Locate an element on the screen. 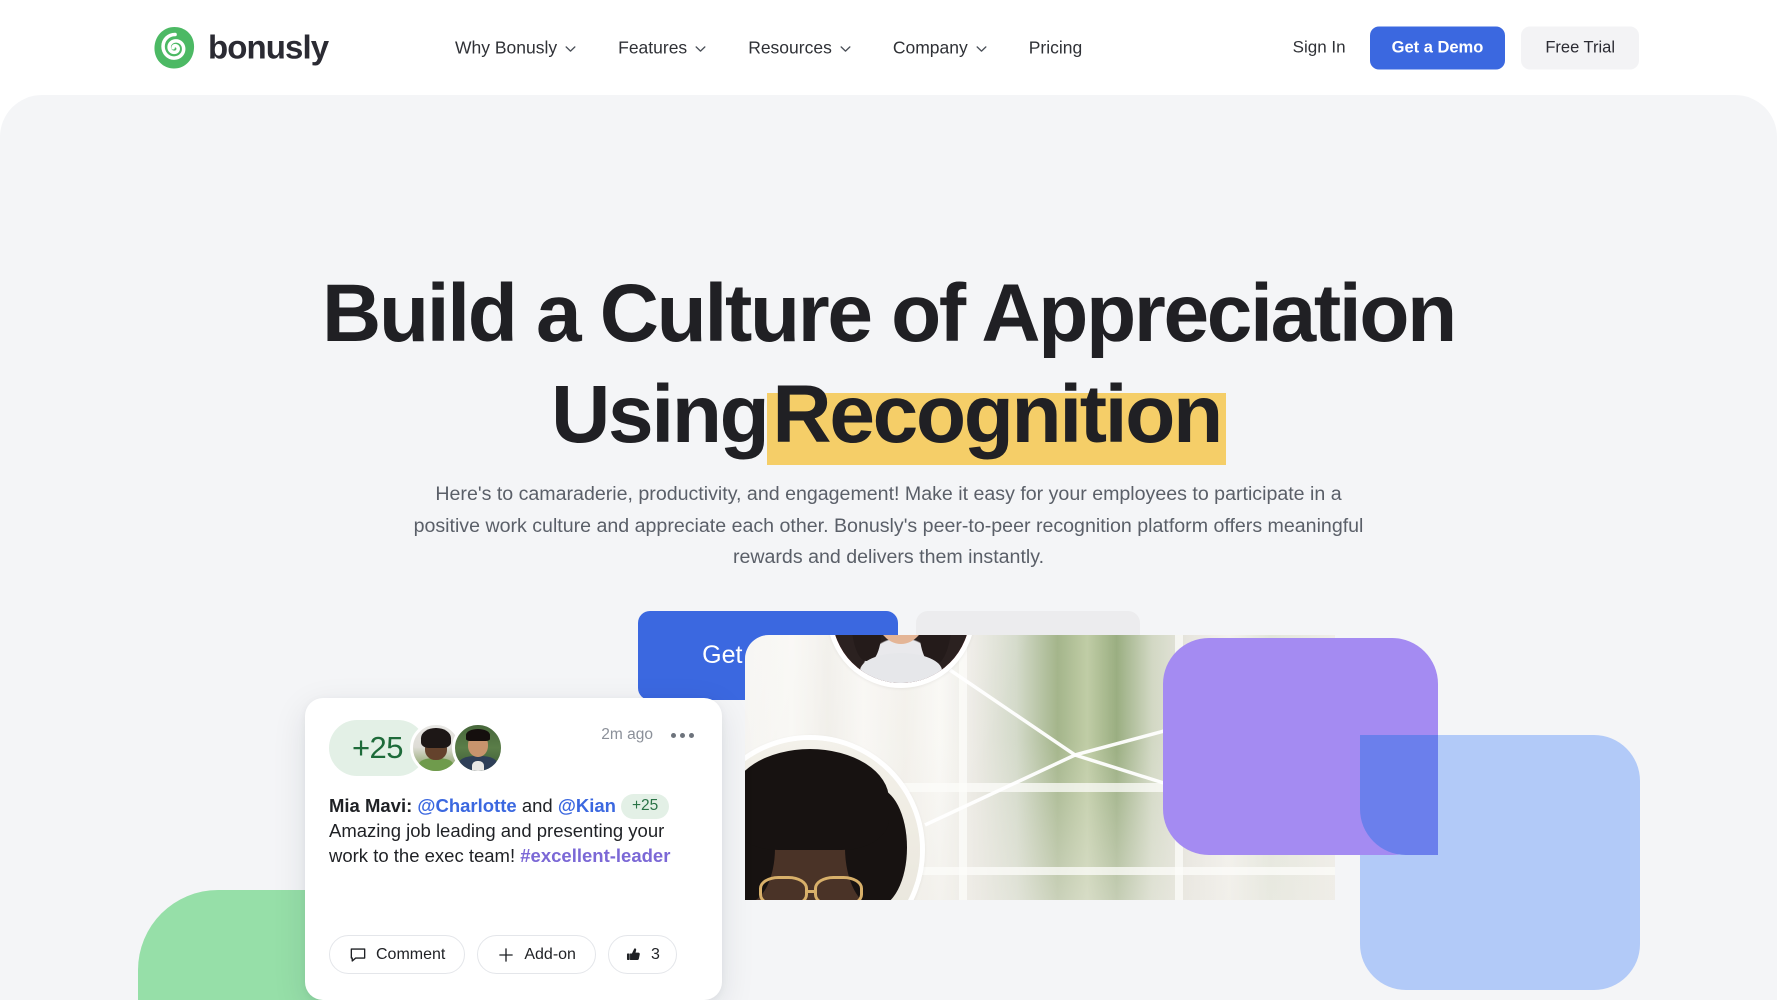 This screenshot has width=1777, height=1000. message-author: Mia Mavi: is located at coordinates (371, 805).